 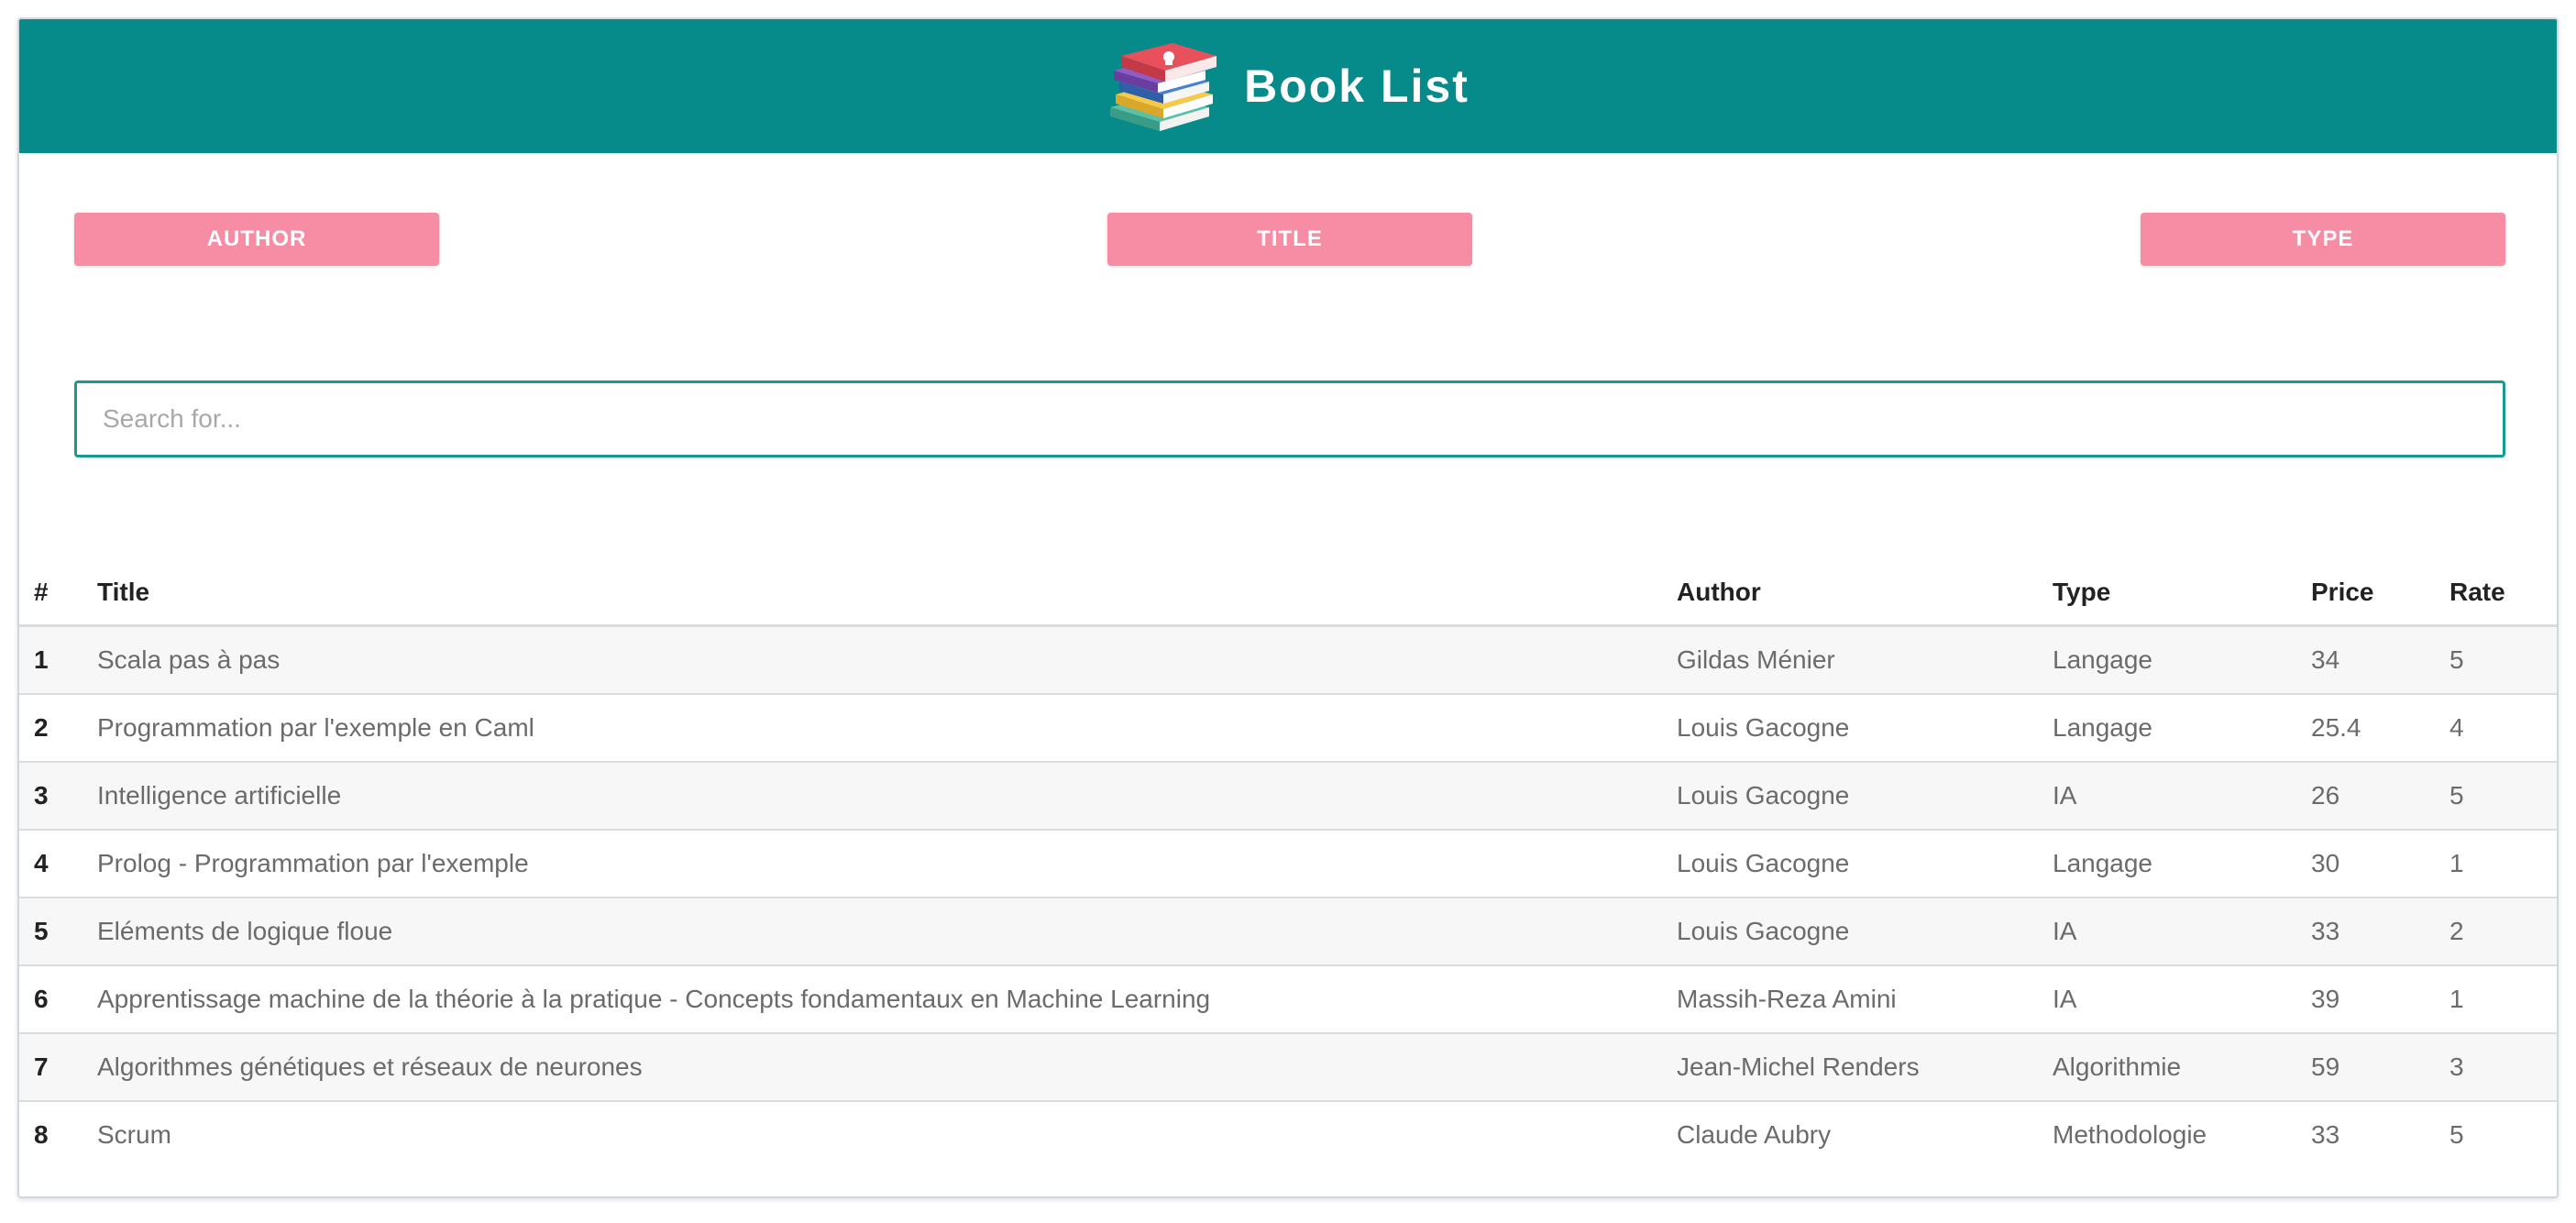 I want to click on column-header-author: Author, so click(x=1865, y=593).